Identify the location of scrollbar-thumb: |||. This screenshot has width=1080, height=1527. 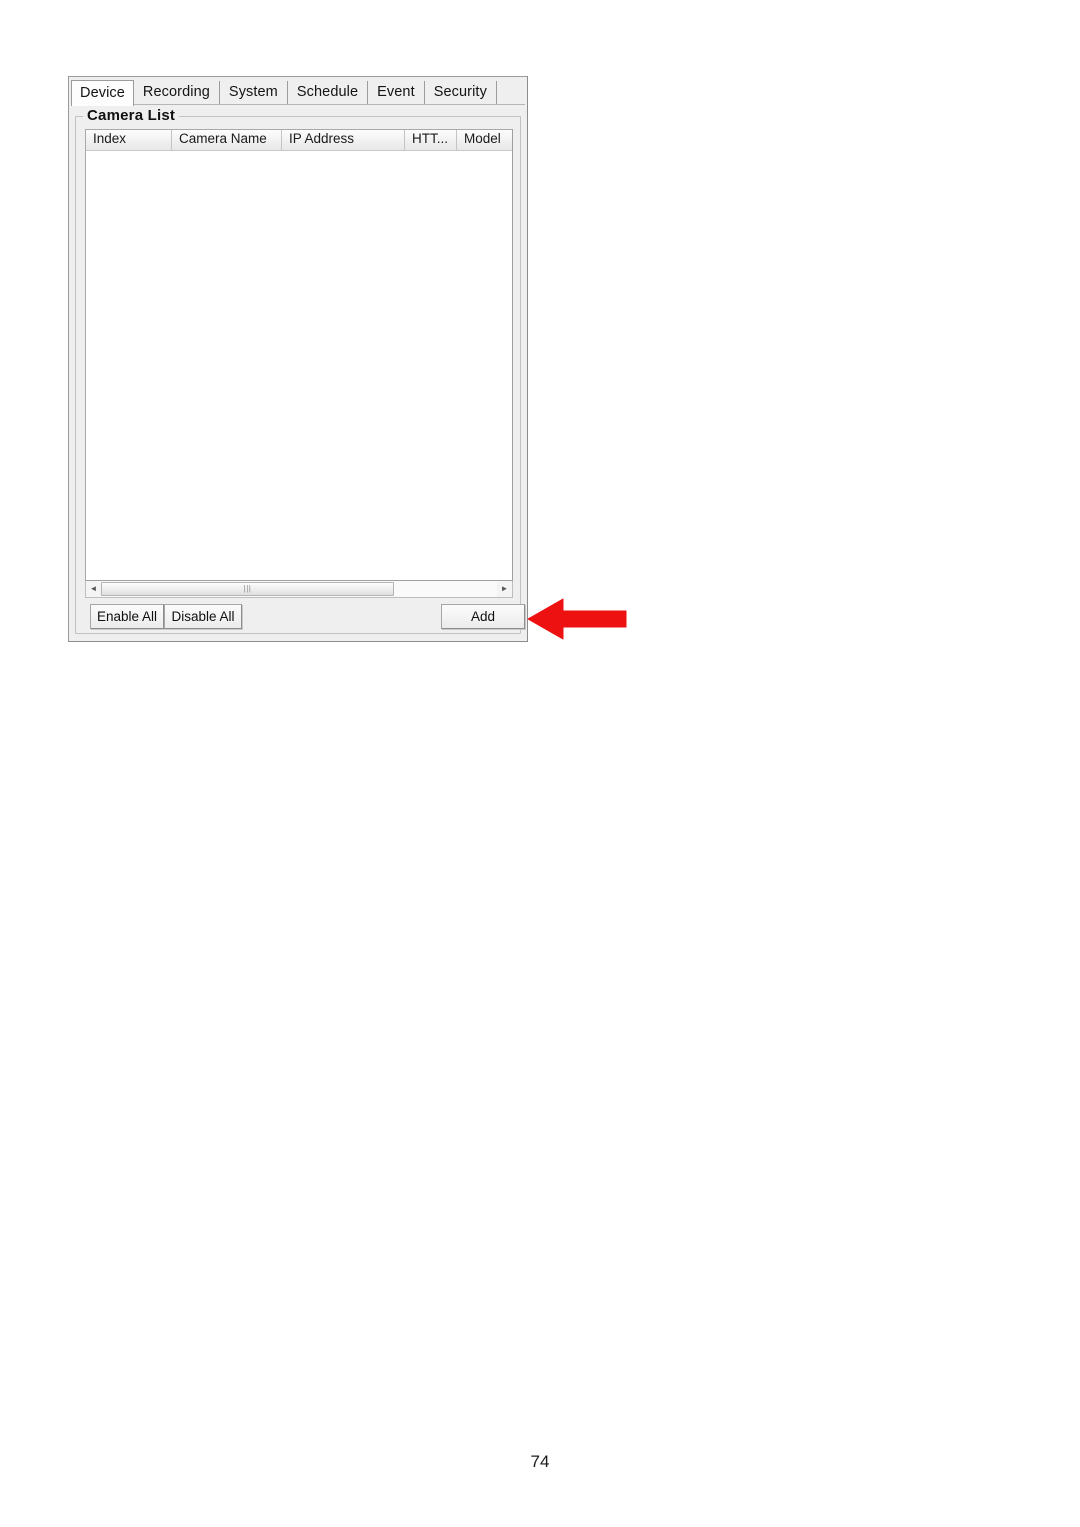
(248, 589).